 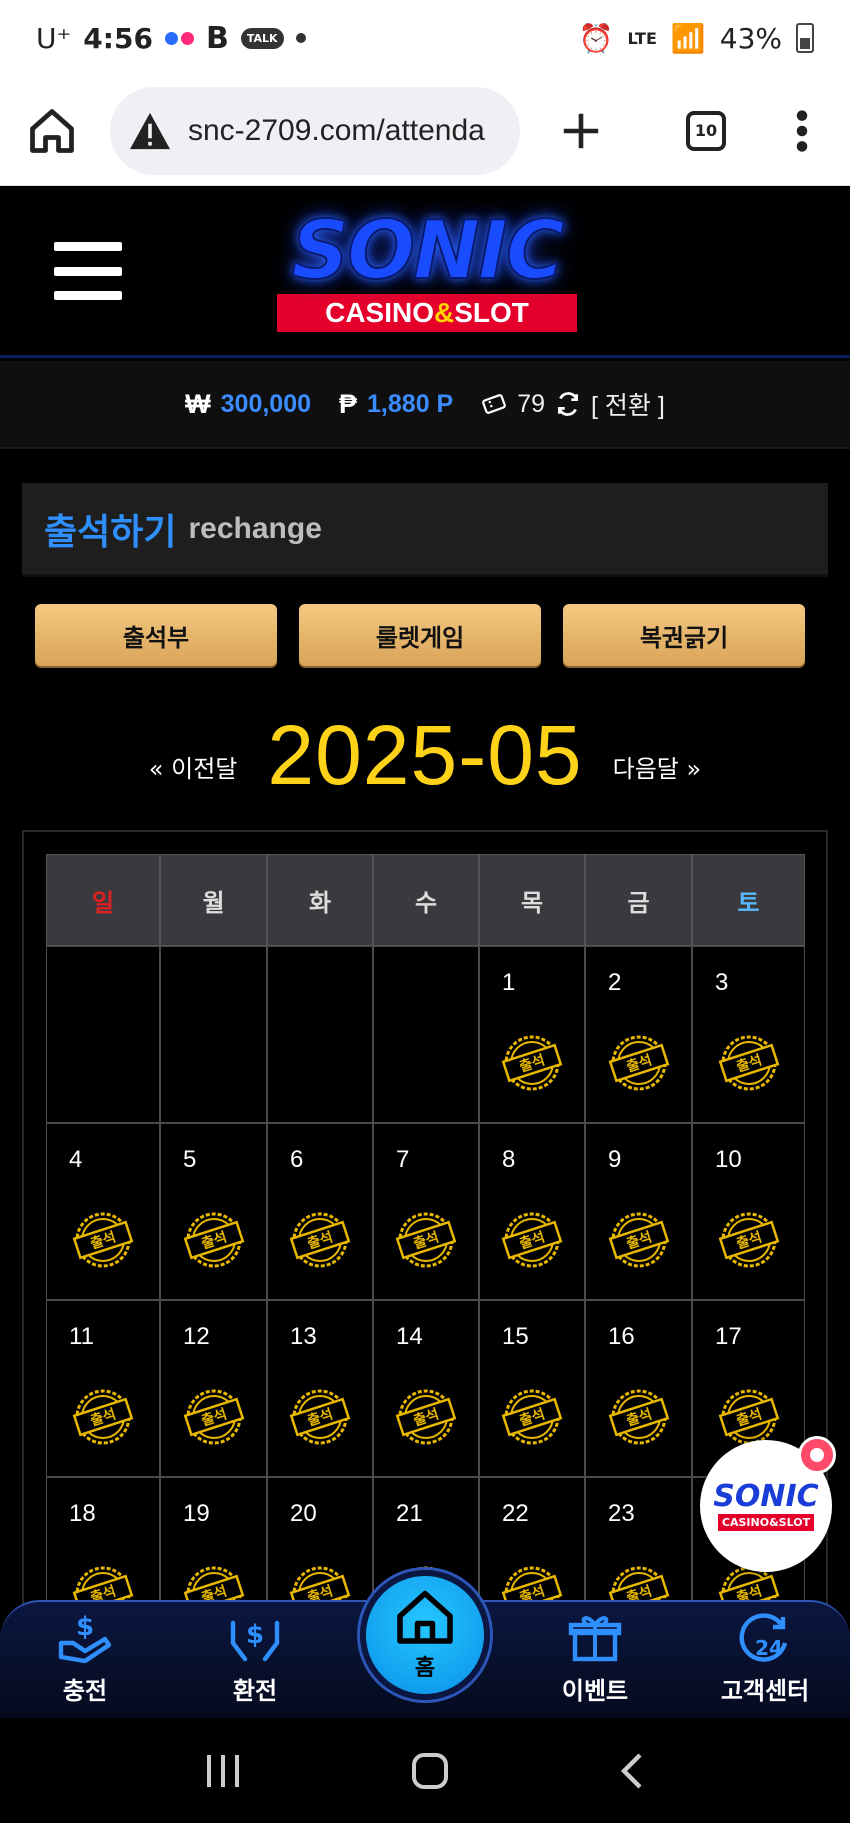 What do you see at coordinates (426, 1211) in the screenshot?
I see `calendar-day: 7 출석` at bounding box center [426, 1211].